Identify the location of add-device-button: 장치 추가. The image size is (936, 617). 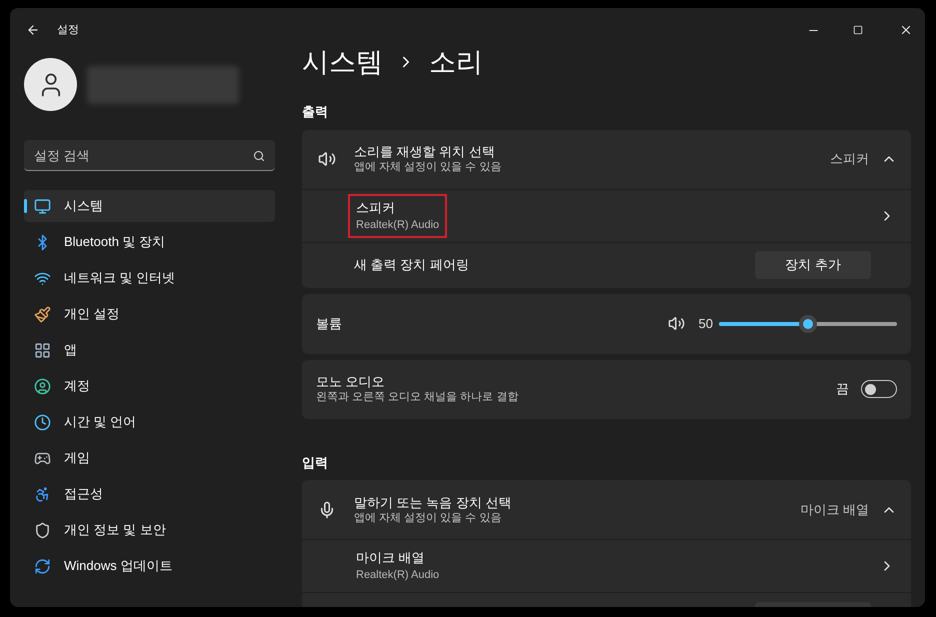
(813, 265).